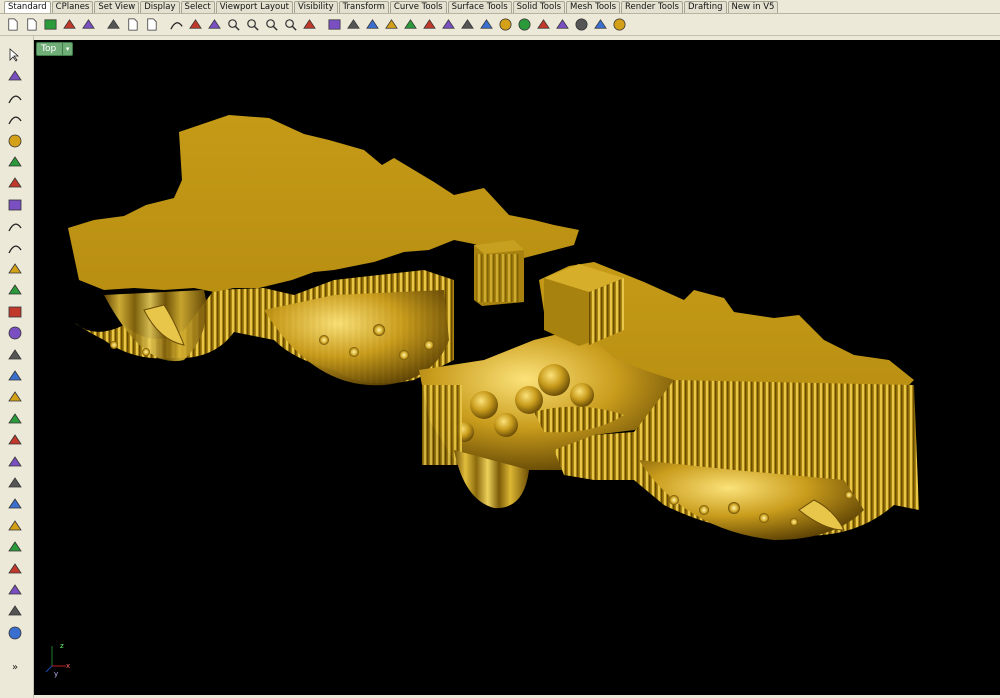 The height and width of the screenshot is (698, 1000). What do you see at coordinates (479, 7) in the screenshot?
I see `tab-surface-tools: Surface Tools` at bounding box center [479, 7].